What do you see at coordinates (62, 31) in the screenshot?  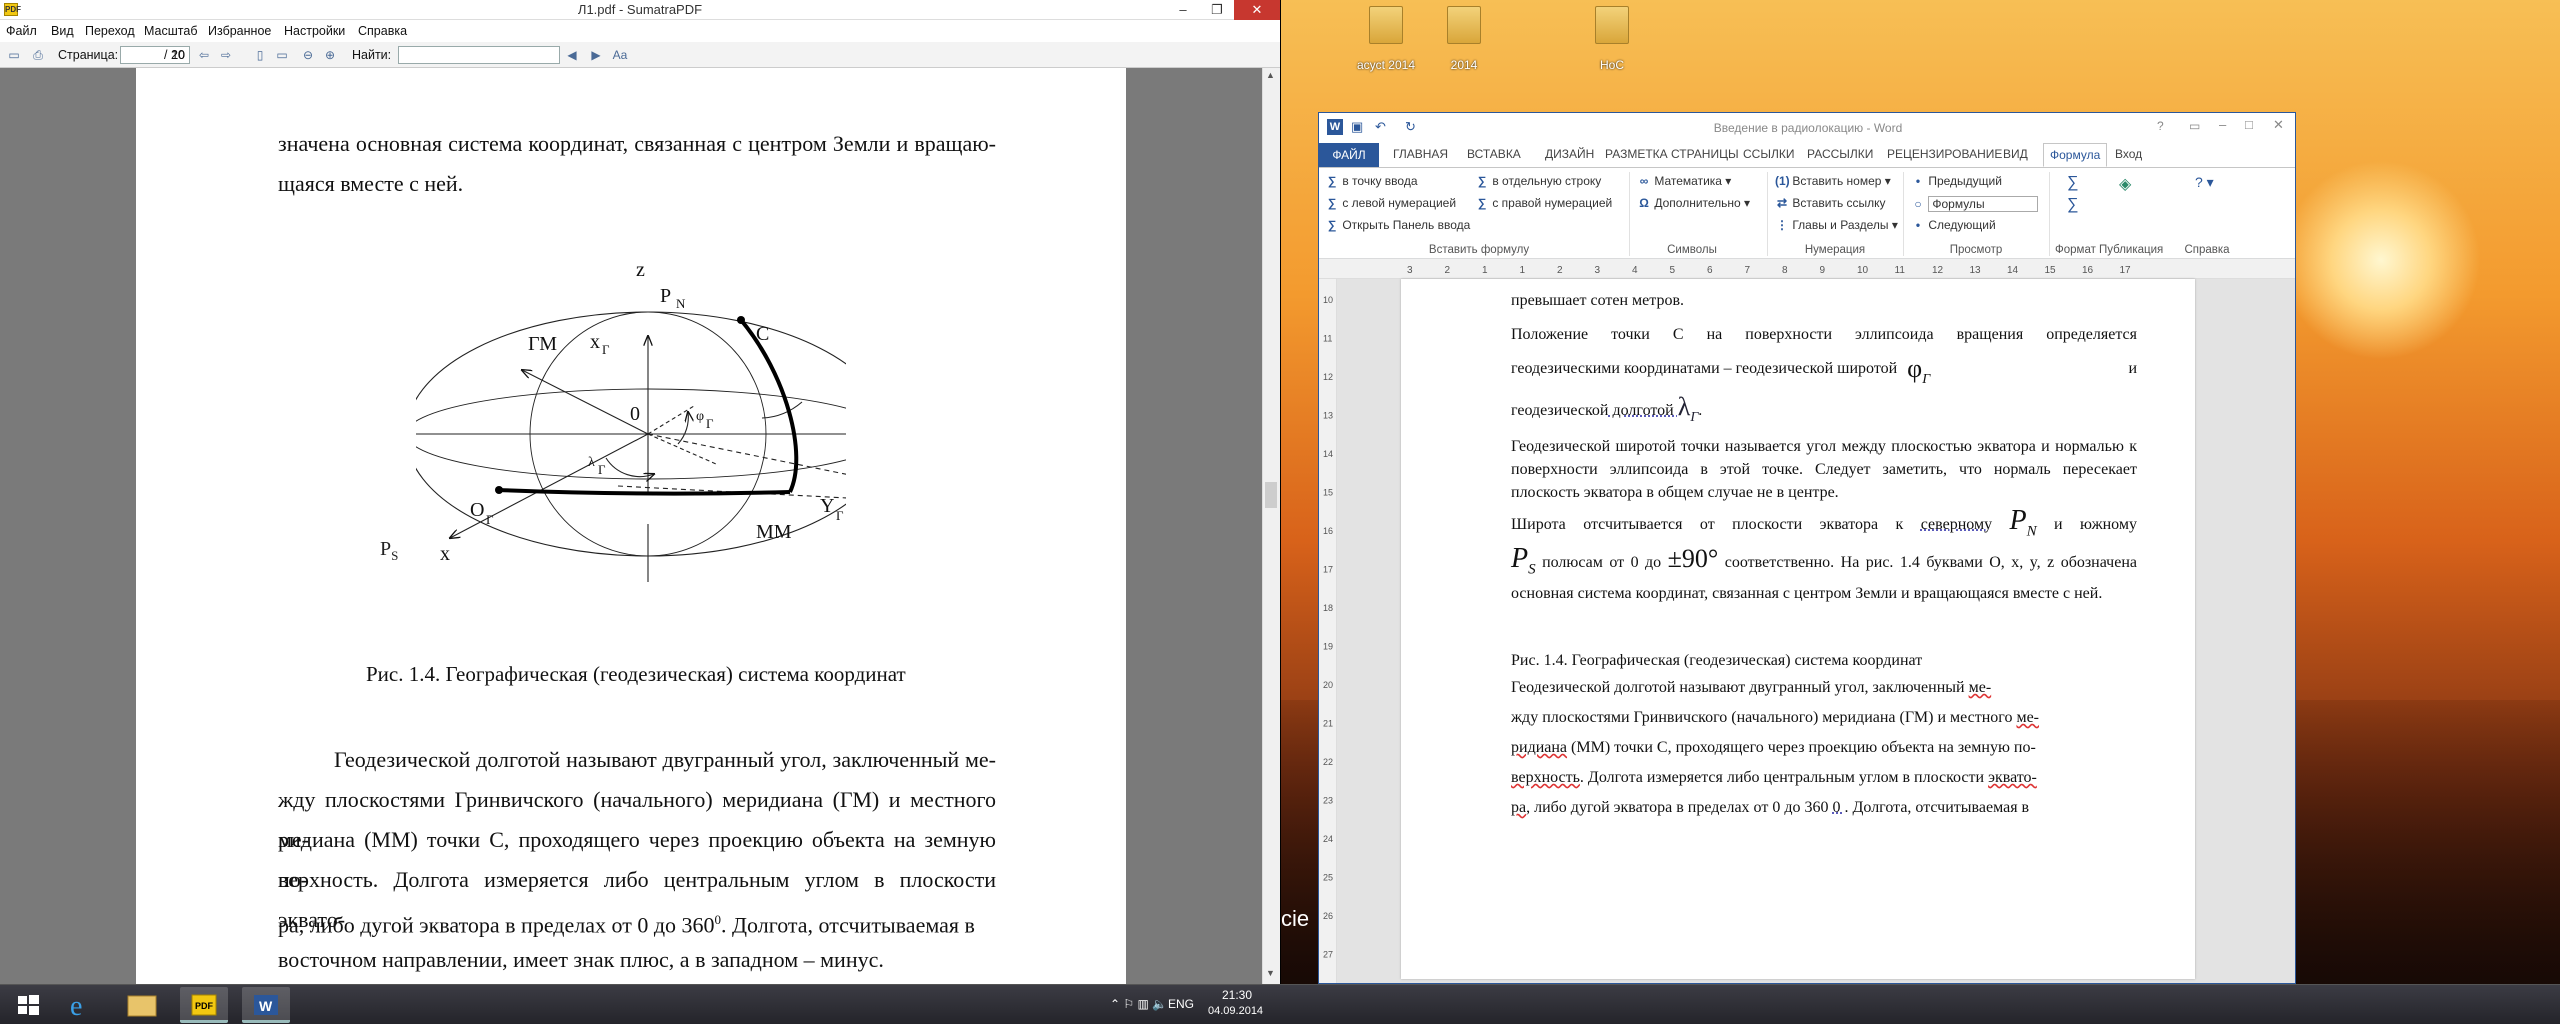 I see `menu-view: Вид` at bounding box center [62, 31].